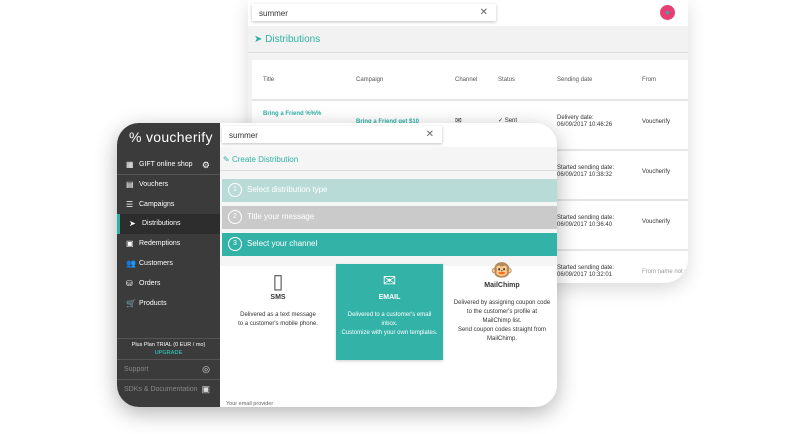 This screenshot has height=434, width=805. Describe the element at coordinates (667, 12) in the screenshot. I see `notification-bell-icon: ●` at that location.